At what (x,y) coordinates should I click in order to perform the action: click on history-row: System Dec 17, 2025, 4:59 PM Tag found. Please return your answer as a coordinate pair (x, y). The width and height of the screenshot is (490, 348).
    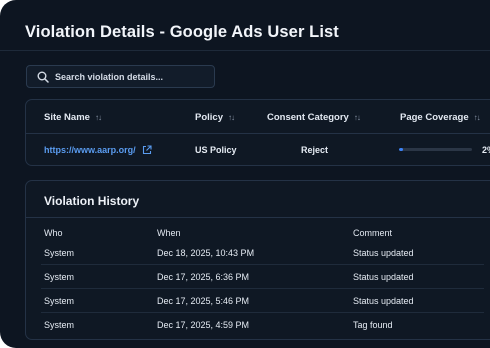
    Looking at the image, I should click on (262, 325).